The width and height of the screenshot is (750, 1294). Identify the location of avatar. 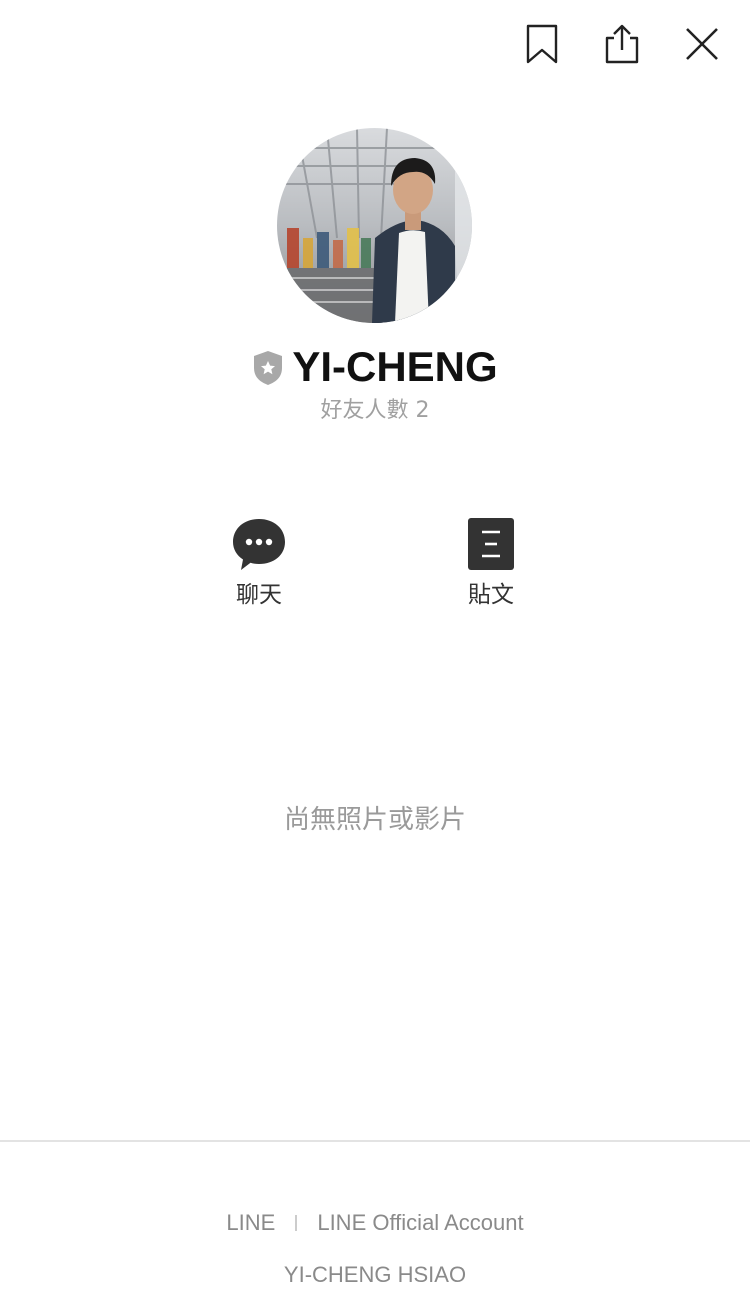
(374, 225).